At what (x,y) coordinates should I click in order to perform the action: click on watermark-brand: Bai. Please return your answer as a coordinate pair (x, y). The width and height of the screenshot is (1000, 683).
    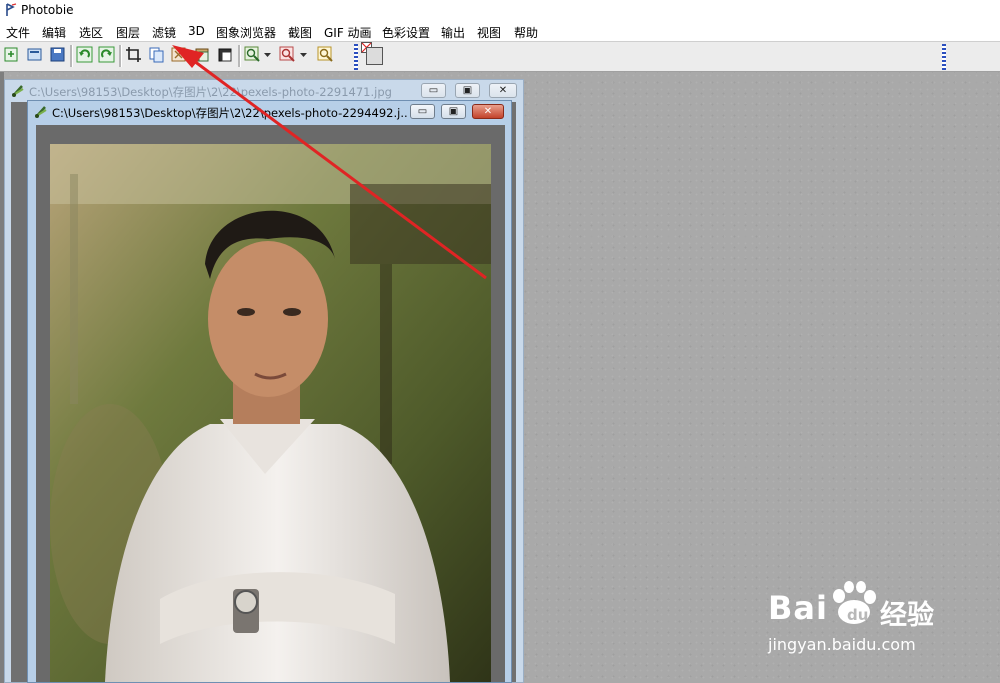
    Looking at the image, I should click on (798, 608).